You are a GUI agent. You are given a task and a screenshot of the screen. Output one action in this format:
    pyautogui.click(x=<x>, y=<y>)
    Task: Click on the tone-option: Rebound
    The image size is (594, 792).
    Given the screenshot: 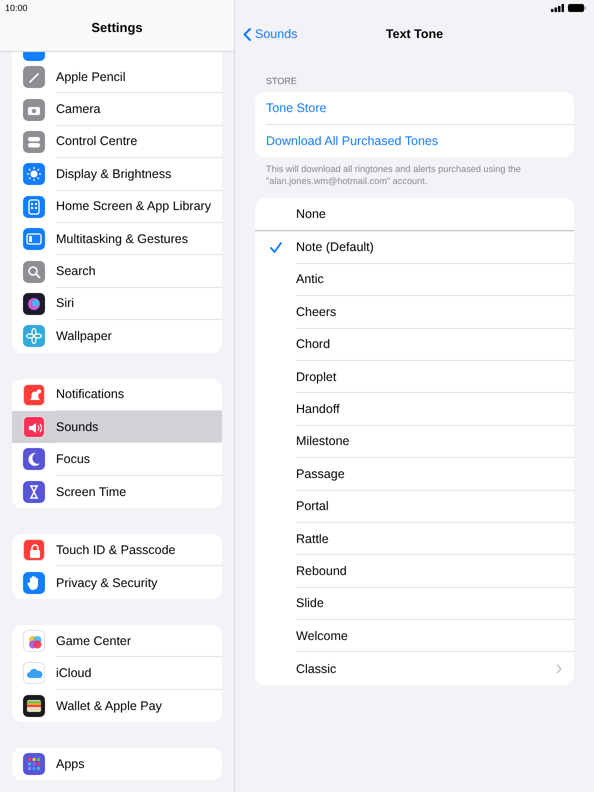 What is the action you would take?
    pyautogui.click(x=414, y=571)
    